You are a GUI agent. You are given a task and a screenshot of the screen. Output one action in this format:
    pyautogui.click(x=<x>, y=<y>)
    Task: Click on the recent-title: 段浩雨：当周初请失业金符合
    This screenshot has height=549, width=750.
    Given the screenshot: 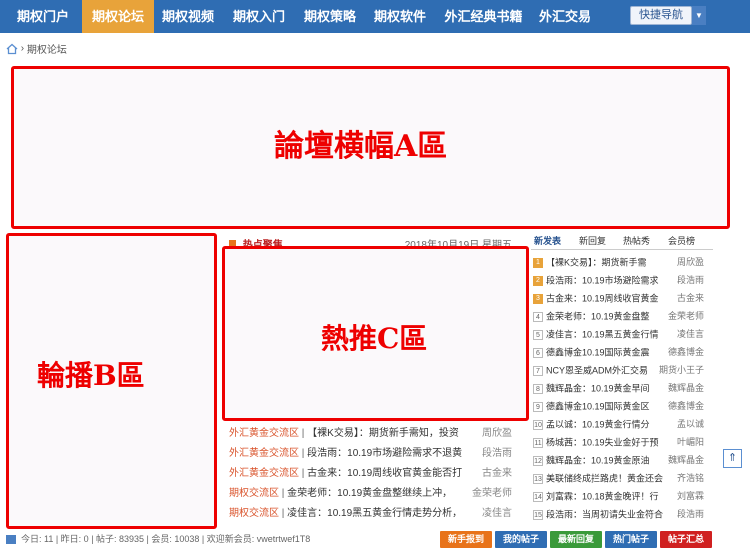 What is the action you would take?
    pyautogui.click(x=604, y=515)
    